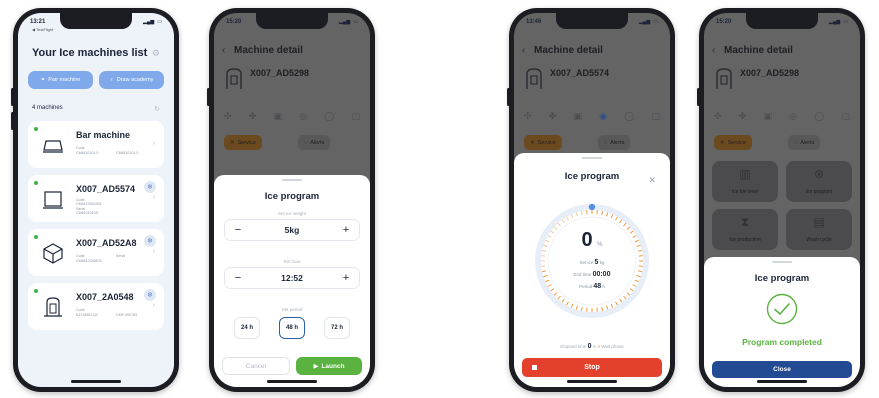 This screenshot has height=398, width=879. Describe the element at coordinates (126, 315) in the screenshot. I see `machine-serial-value: CMF-990783` at that location.